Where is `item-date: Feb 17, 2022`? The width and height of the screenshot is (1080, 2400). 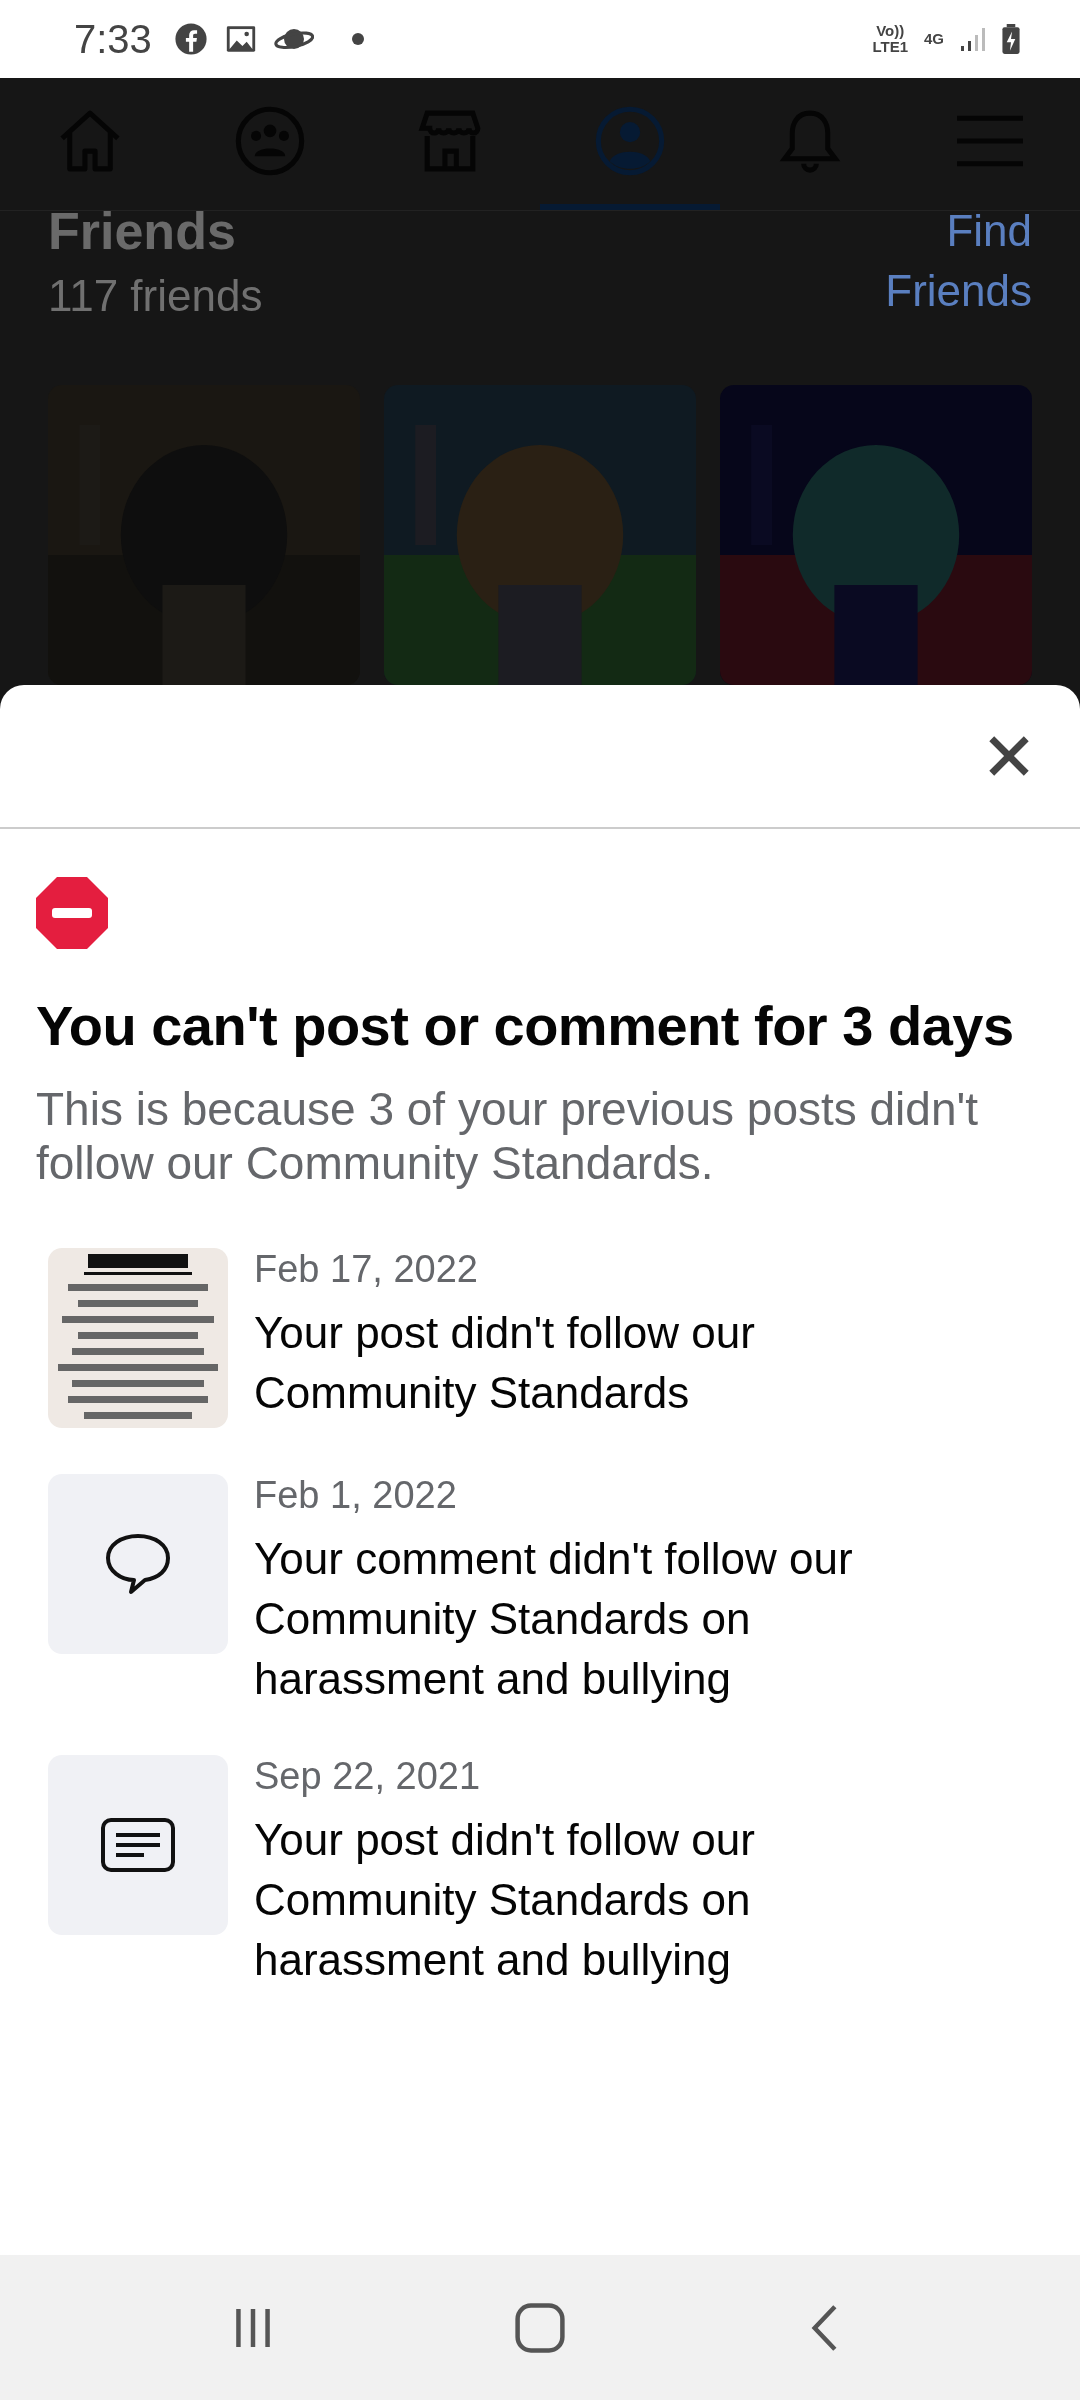
item-date: Feb 17, 2022 is located at coordinates (366, 1269).